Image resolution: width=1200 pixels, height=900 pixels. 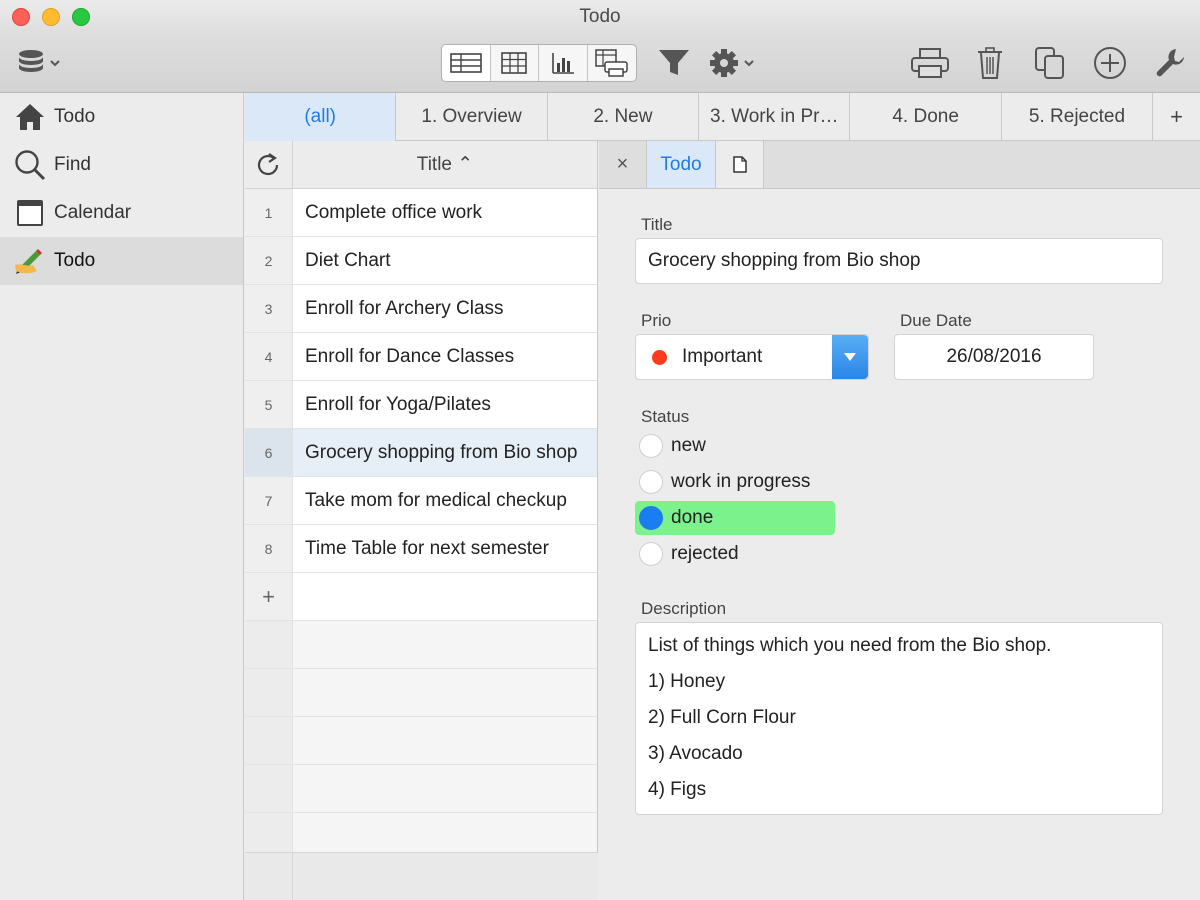 What do you see at coordinates (926, 117) in the screenshot?
I see `tab-done: 4. Done` at bounding box center [926, 117].